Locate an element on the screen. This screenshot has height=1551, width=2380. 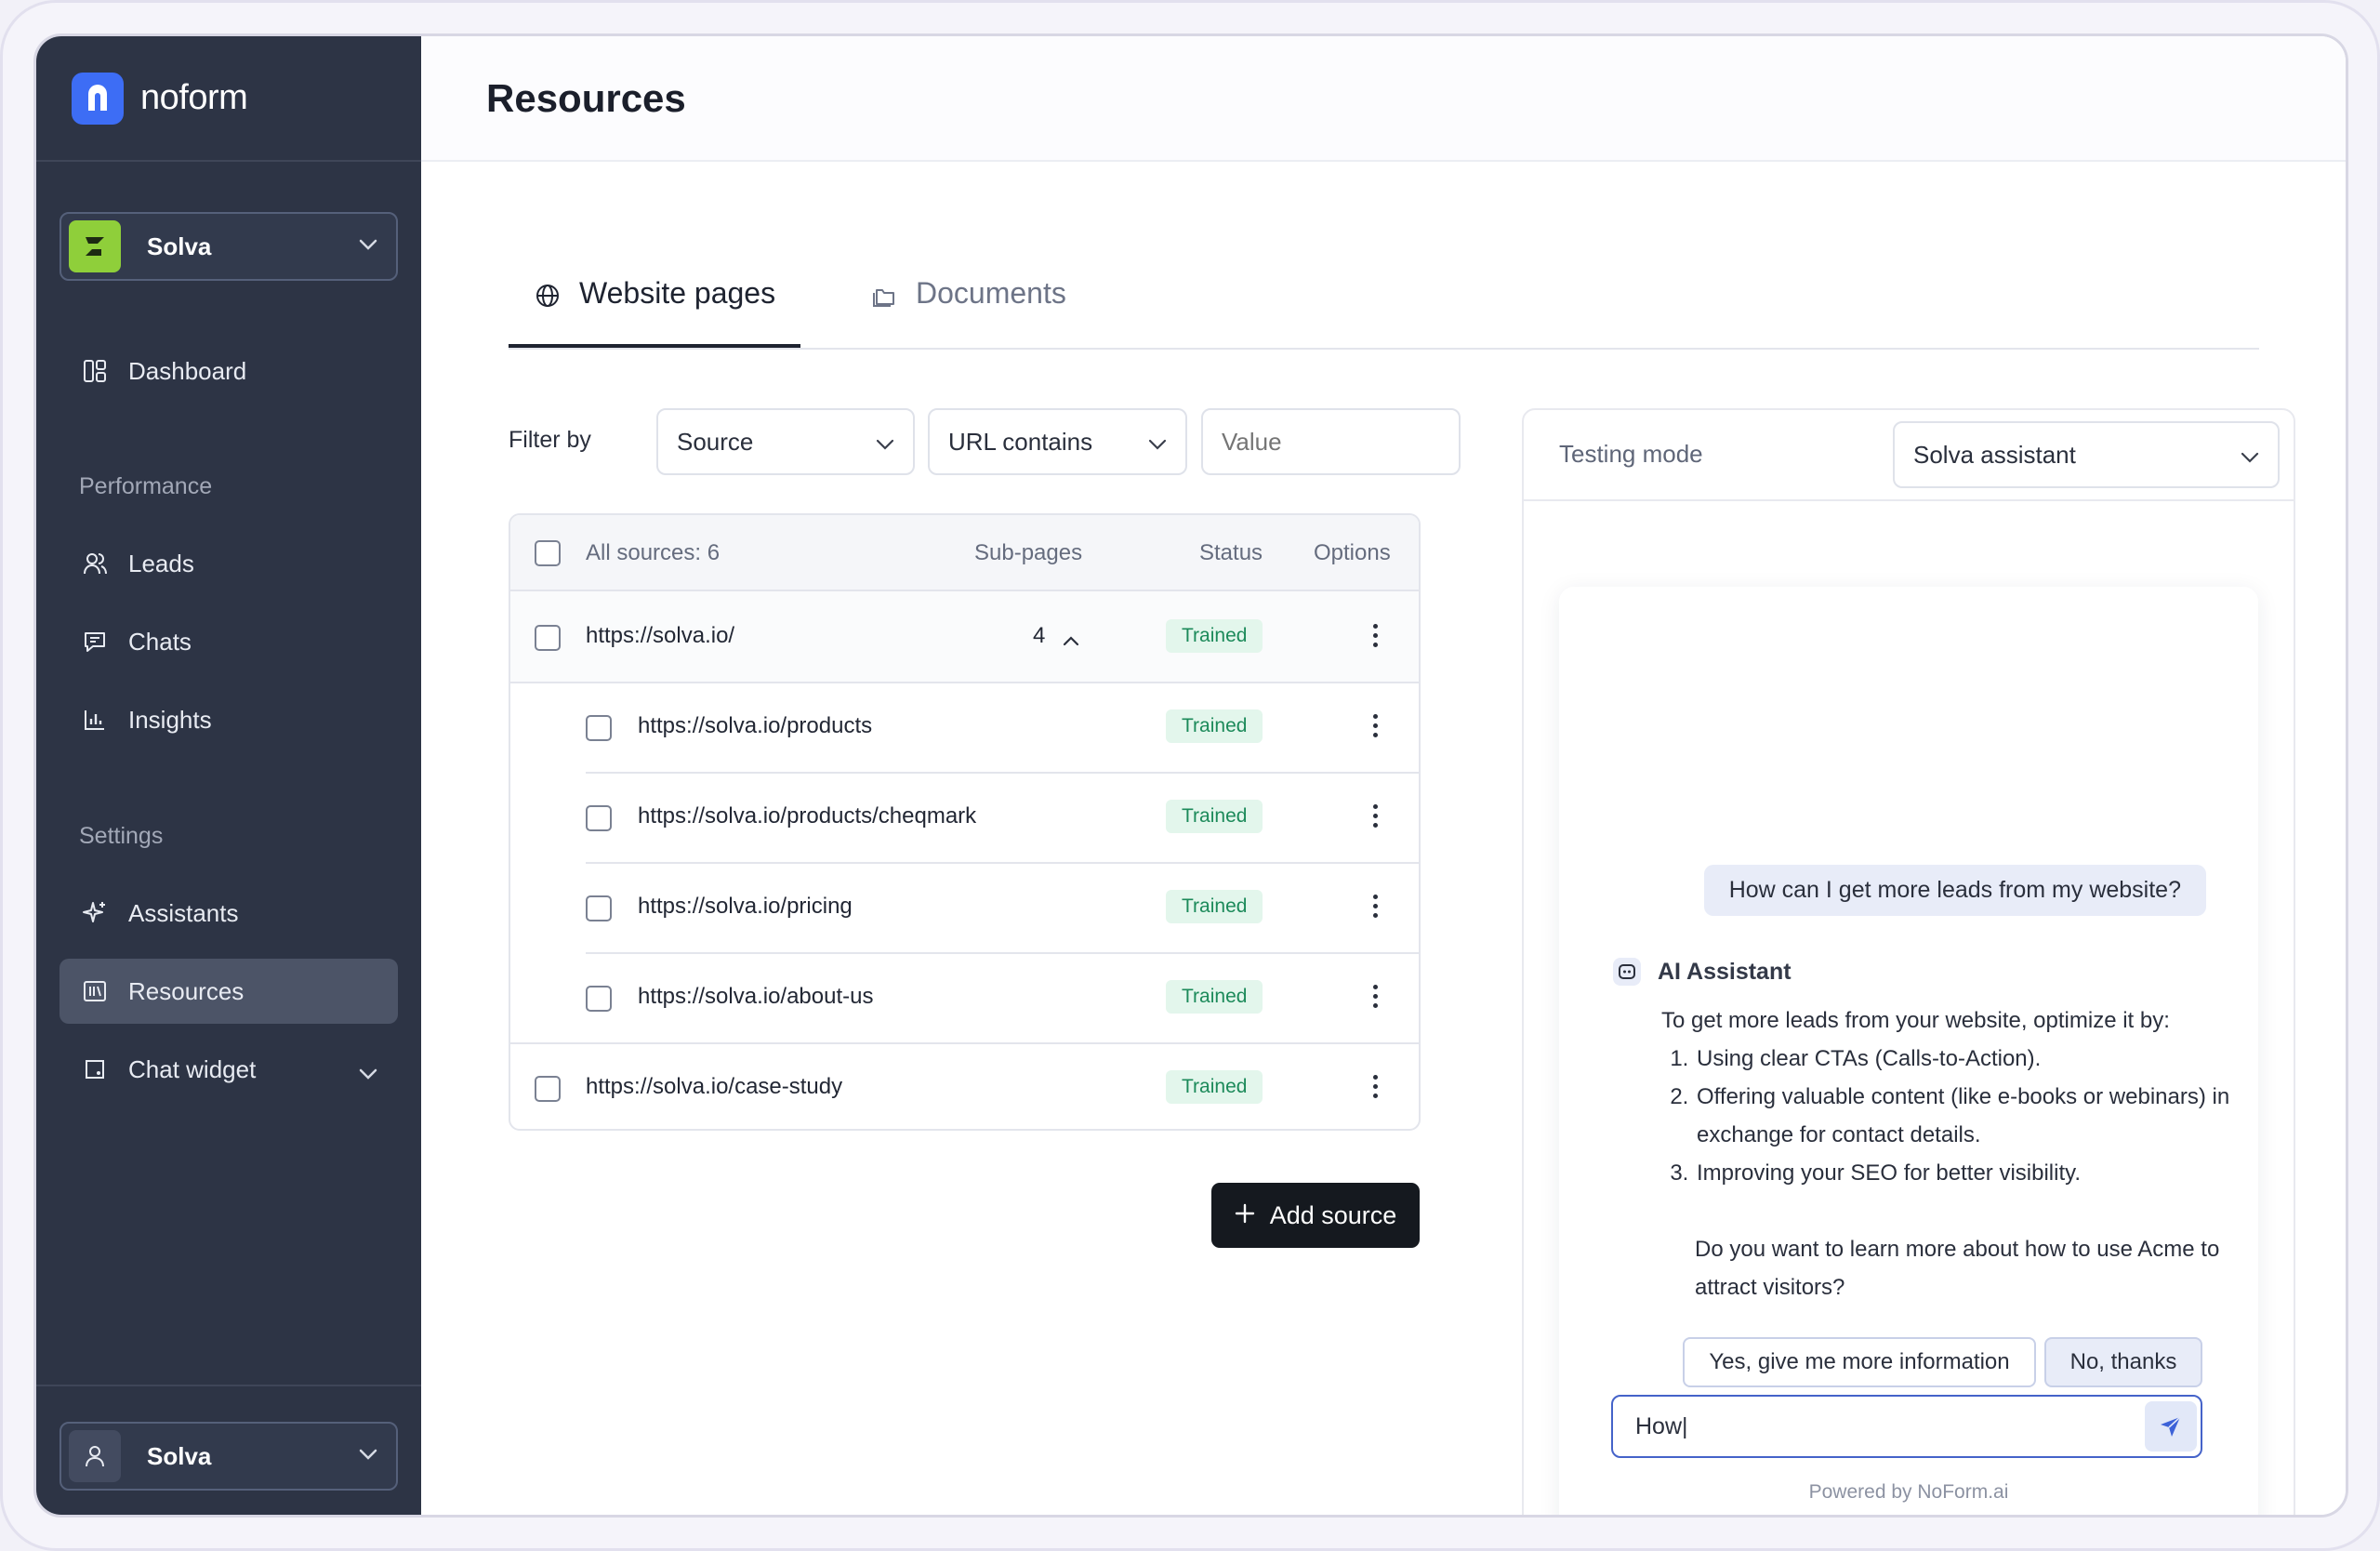
sidebar-item-label: Resources is located at coordinates (186, 990).